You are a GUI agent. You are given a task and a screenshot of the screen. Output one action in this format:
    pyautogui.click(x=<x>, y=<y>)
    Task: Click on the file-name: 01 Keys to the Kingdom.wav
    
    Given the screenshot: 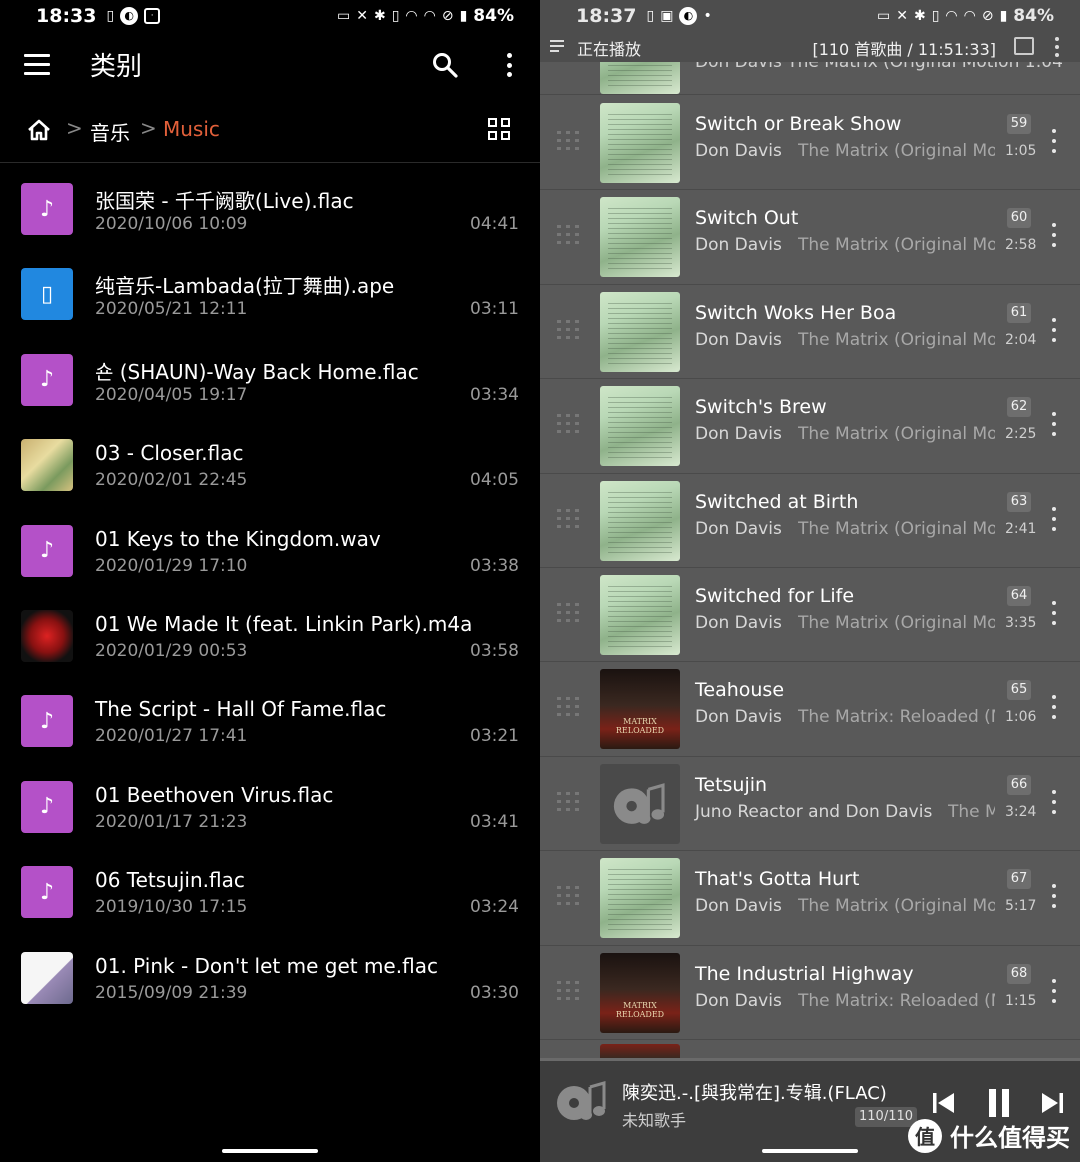 What is the action you would take?
    pyautogui.click(x=238, y=538)
    